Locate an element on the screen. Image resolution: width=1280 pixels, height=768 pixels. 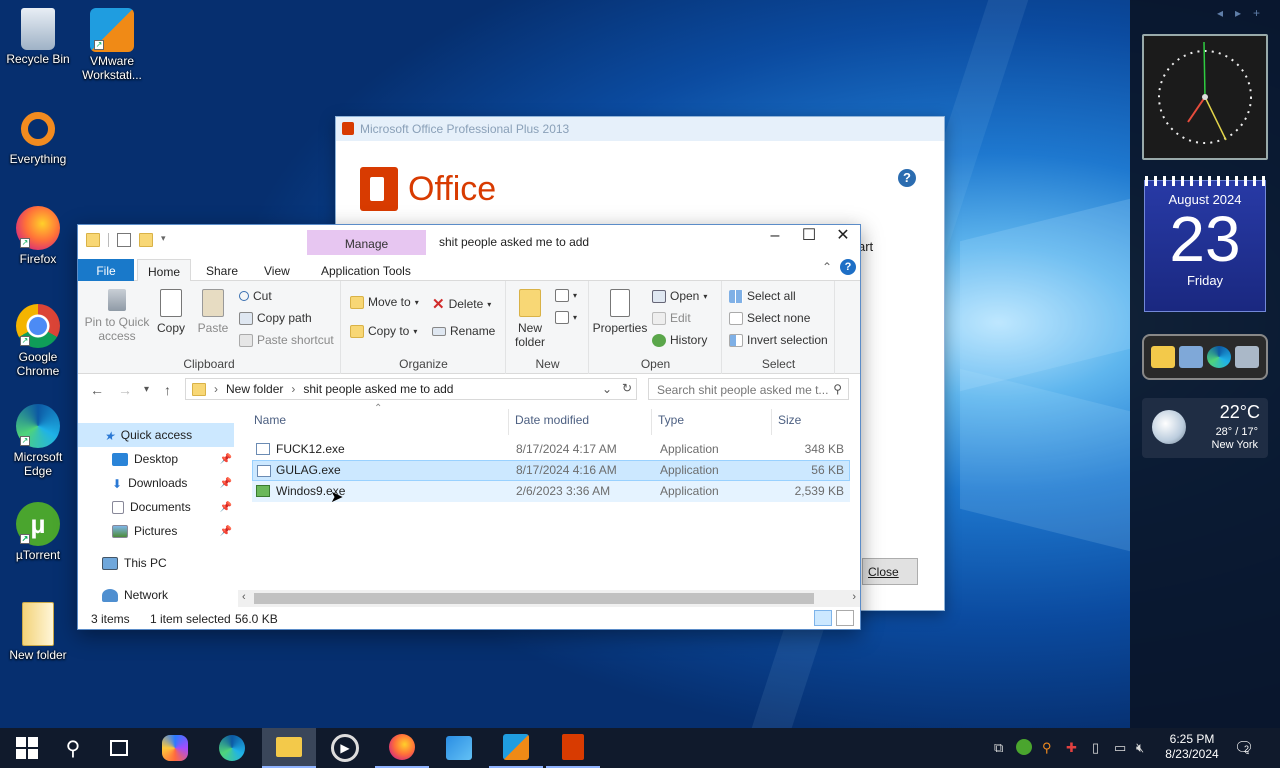
copy-button: Copy is located at coordinates (171, 312).